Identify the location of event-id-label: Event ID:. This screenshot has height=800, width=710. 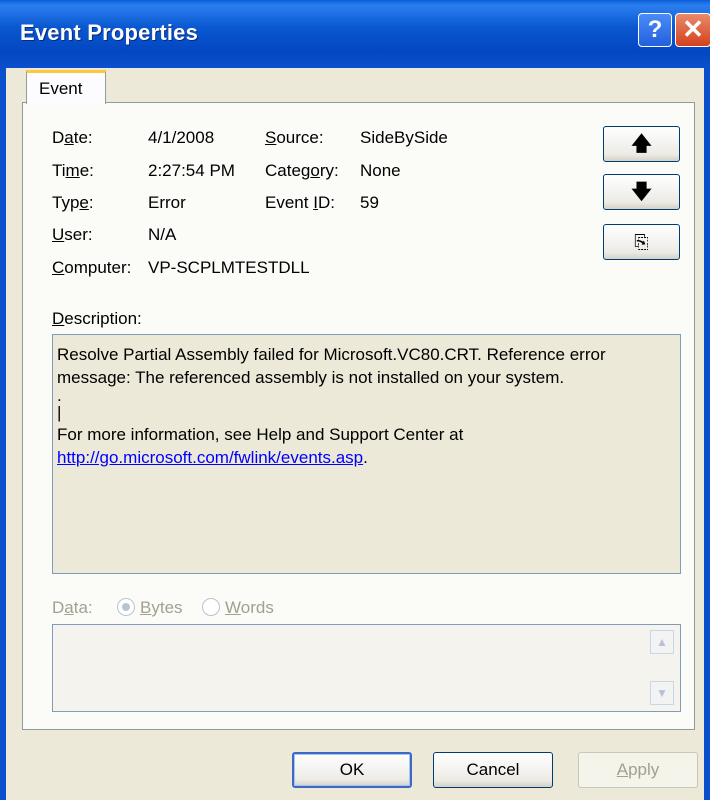
(300, 202).